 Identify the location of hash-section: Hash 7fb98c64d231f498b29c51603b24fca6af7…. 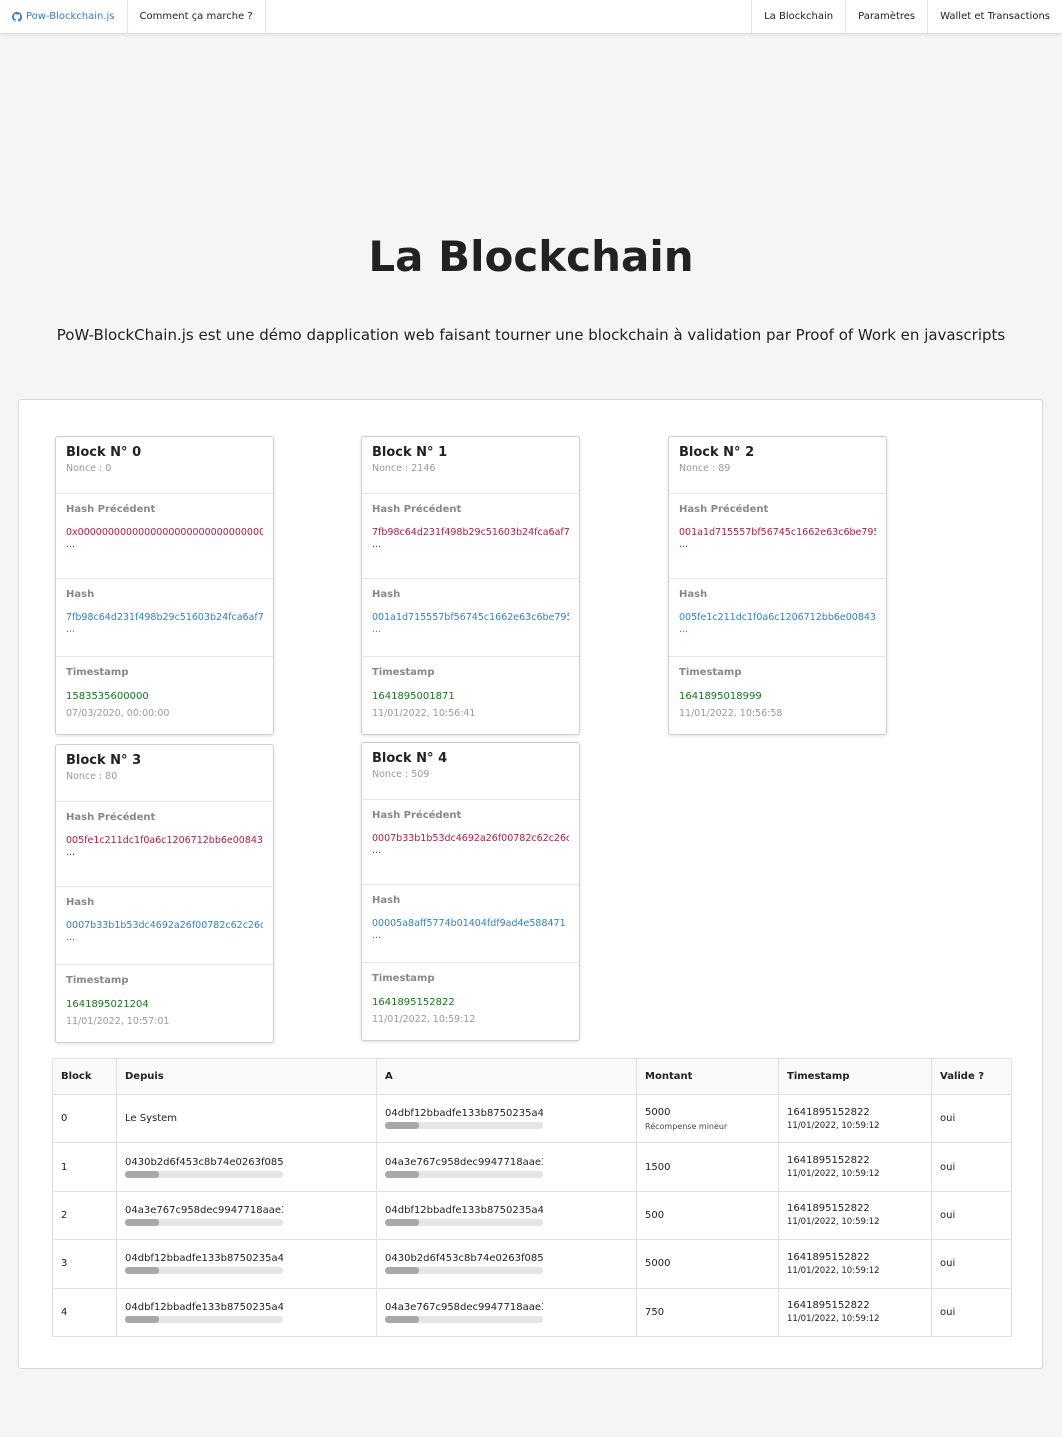
(164, 618).